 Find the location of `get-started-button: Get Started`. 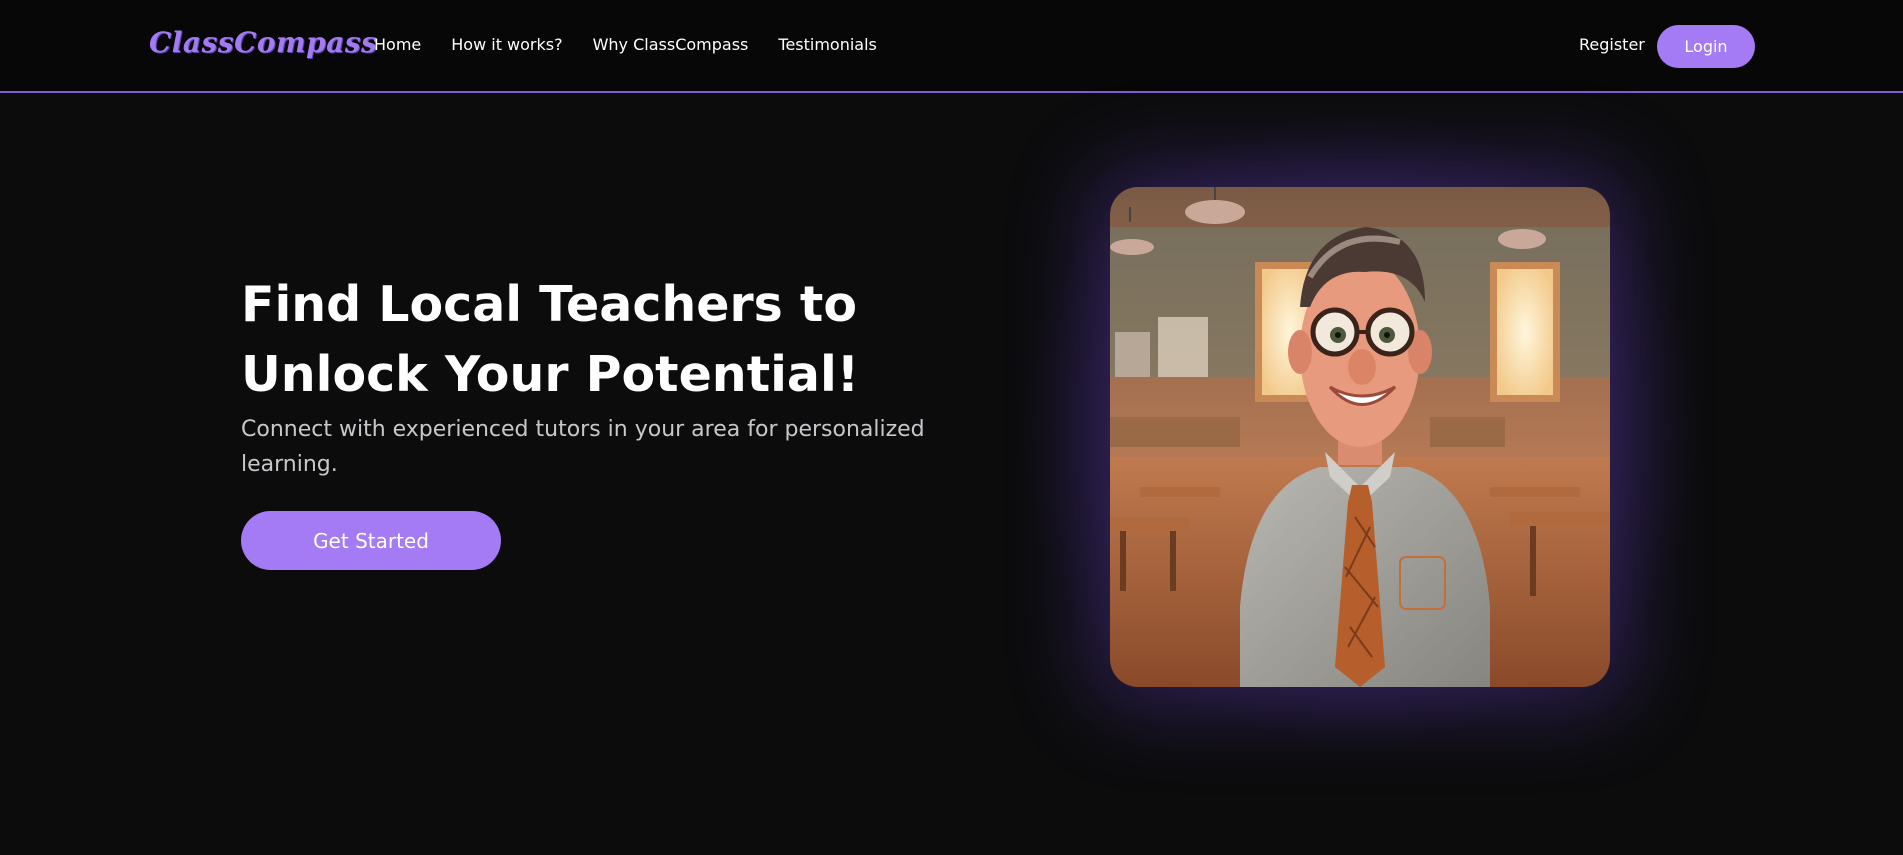

get-started-button: Get Started is located at coordinates (371, 540).